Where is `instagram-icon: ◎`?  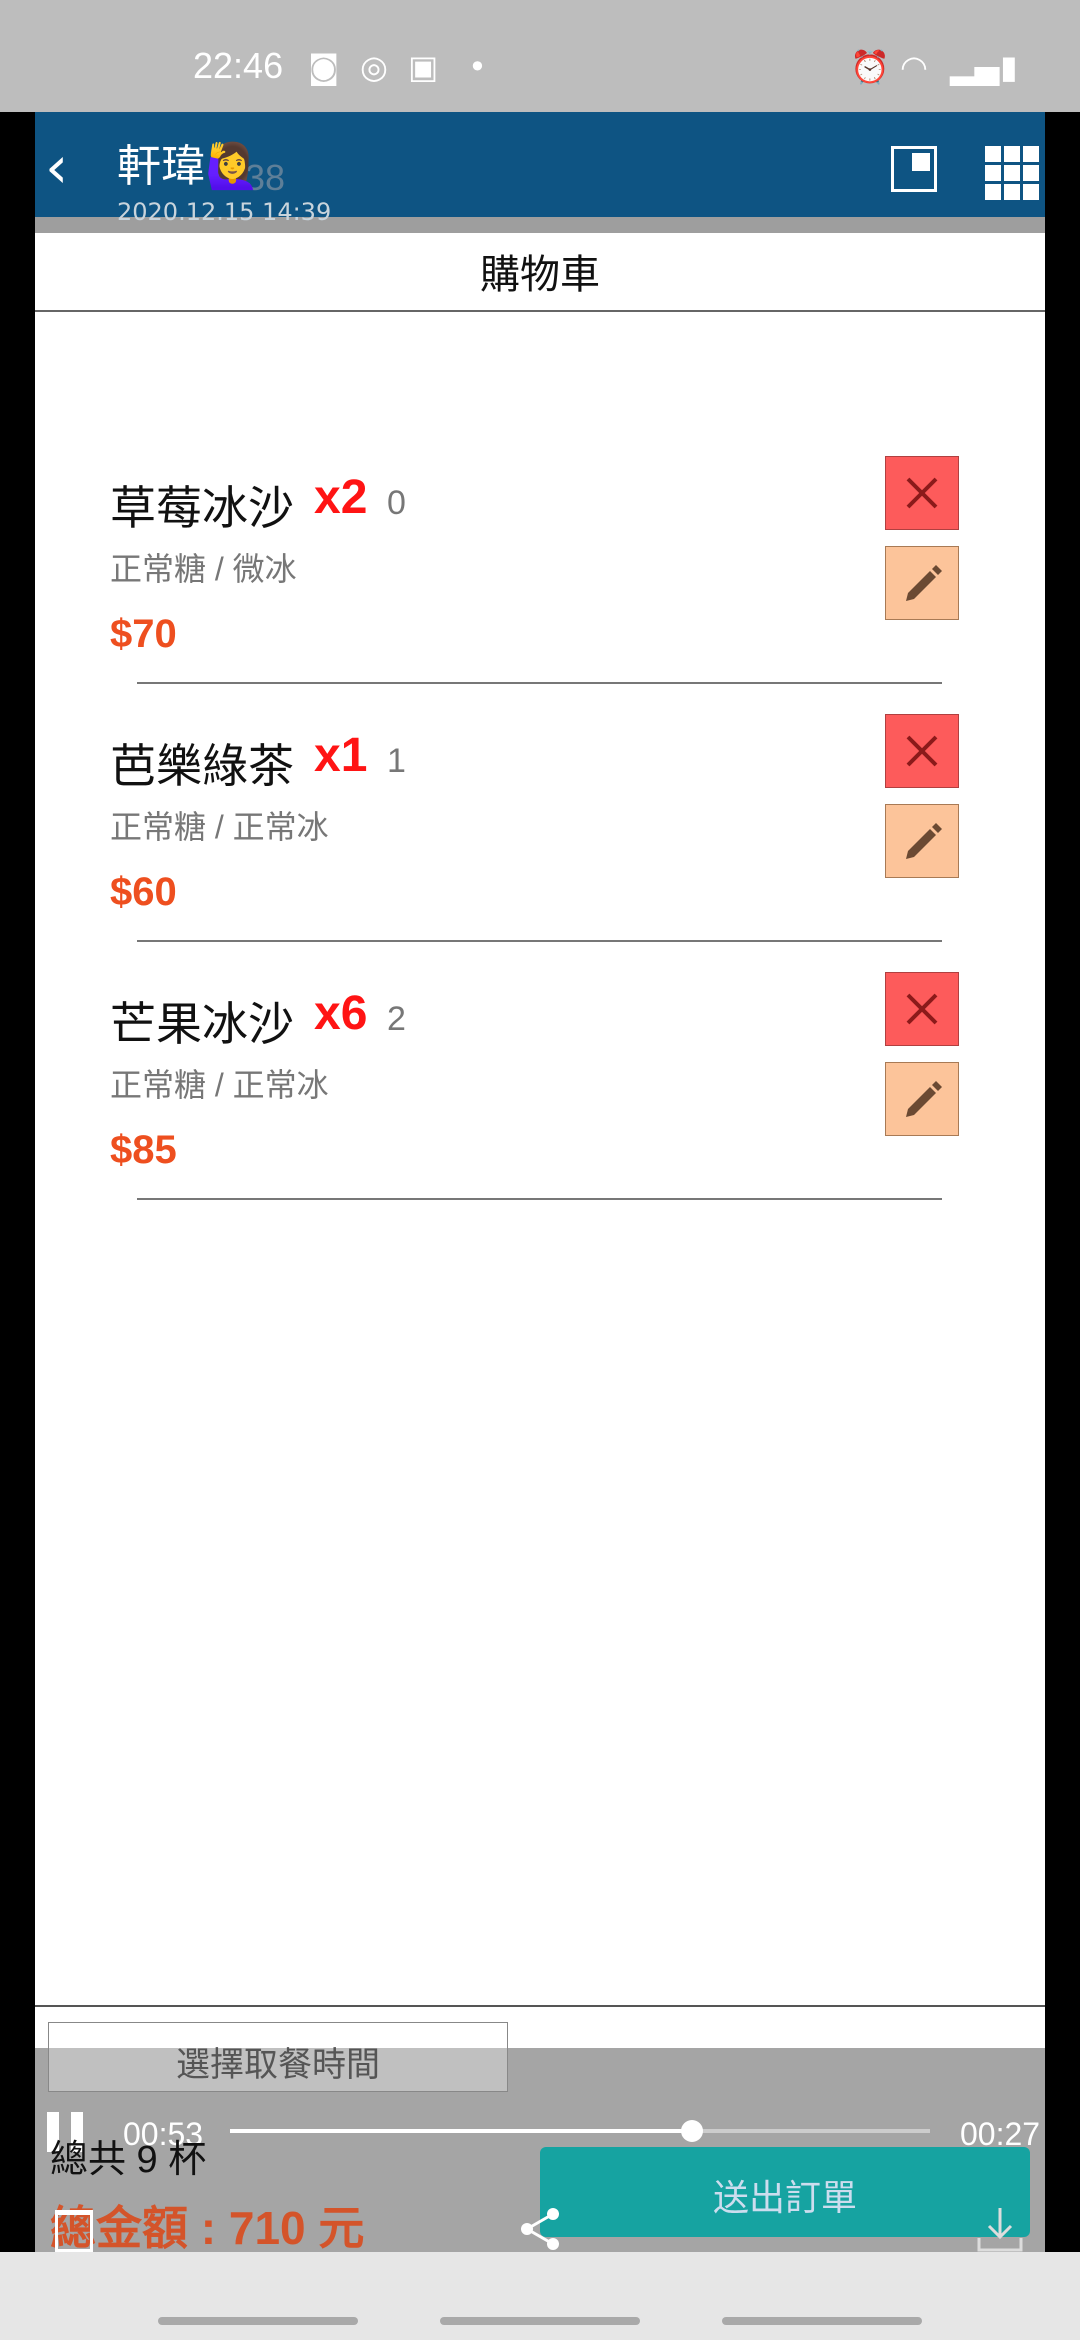 instagram-icon: ◎ is located at coordinates (374, 67).